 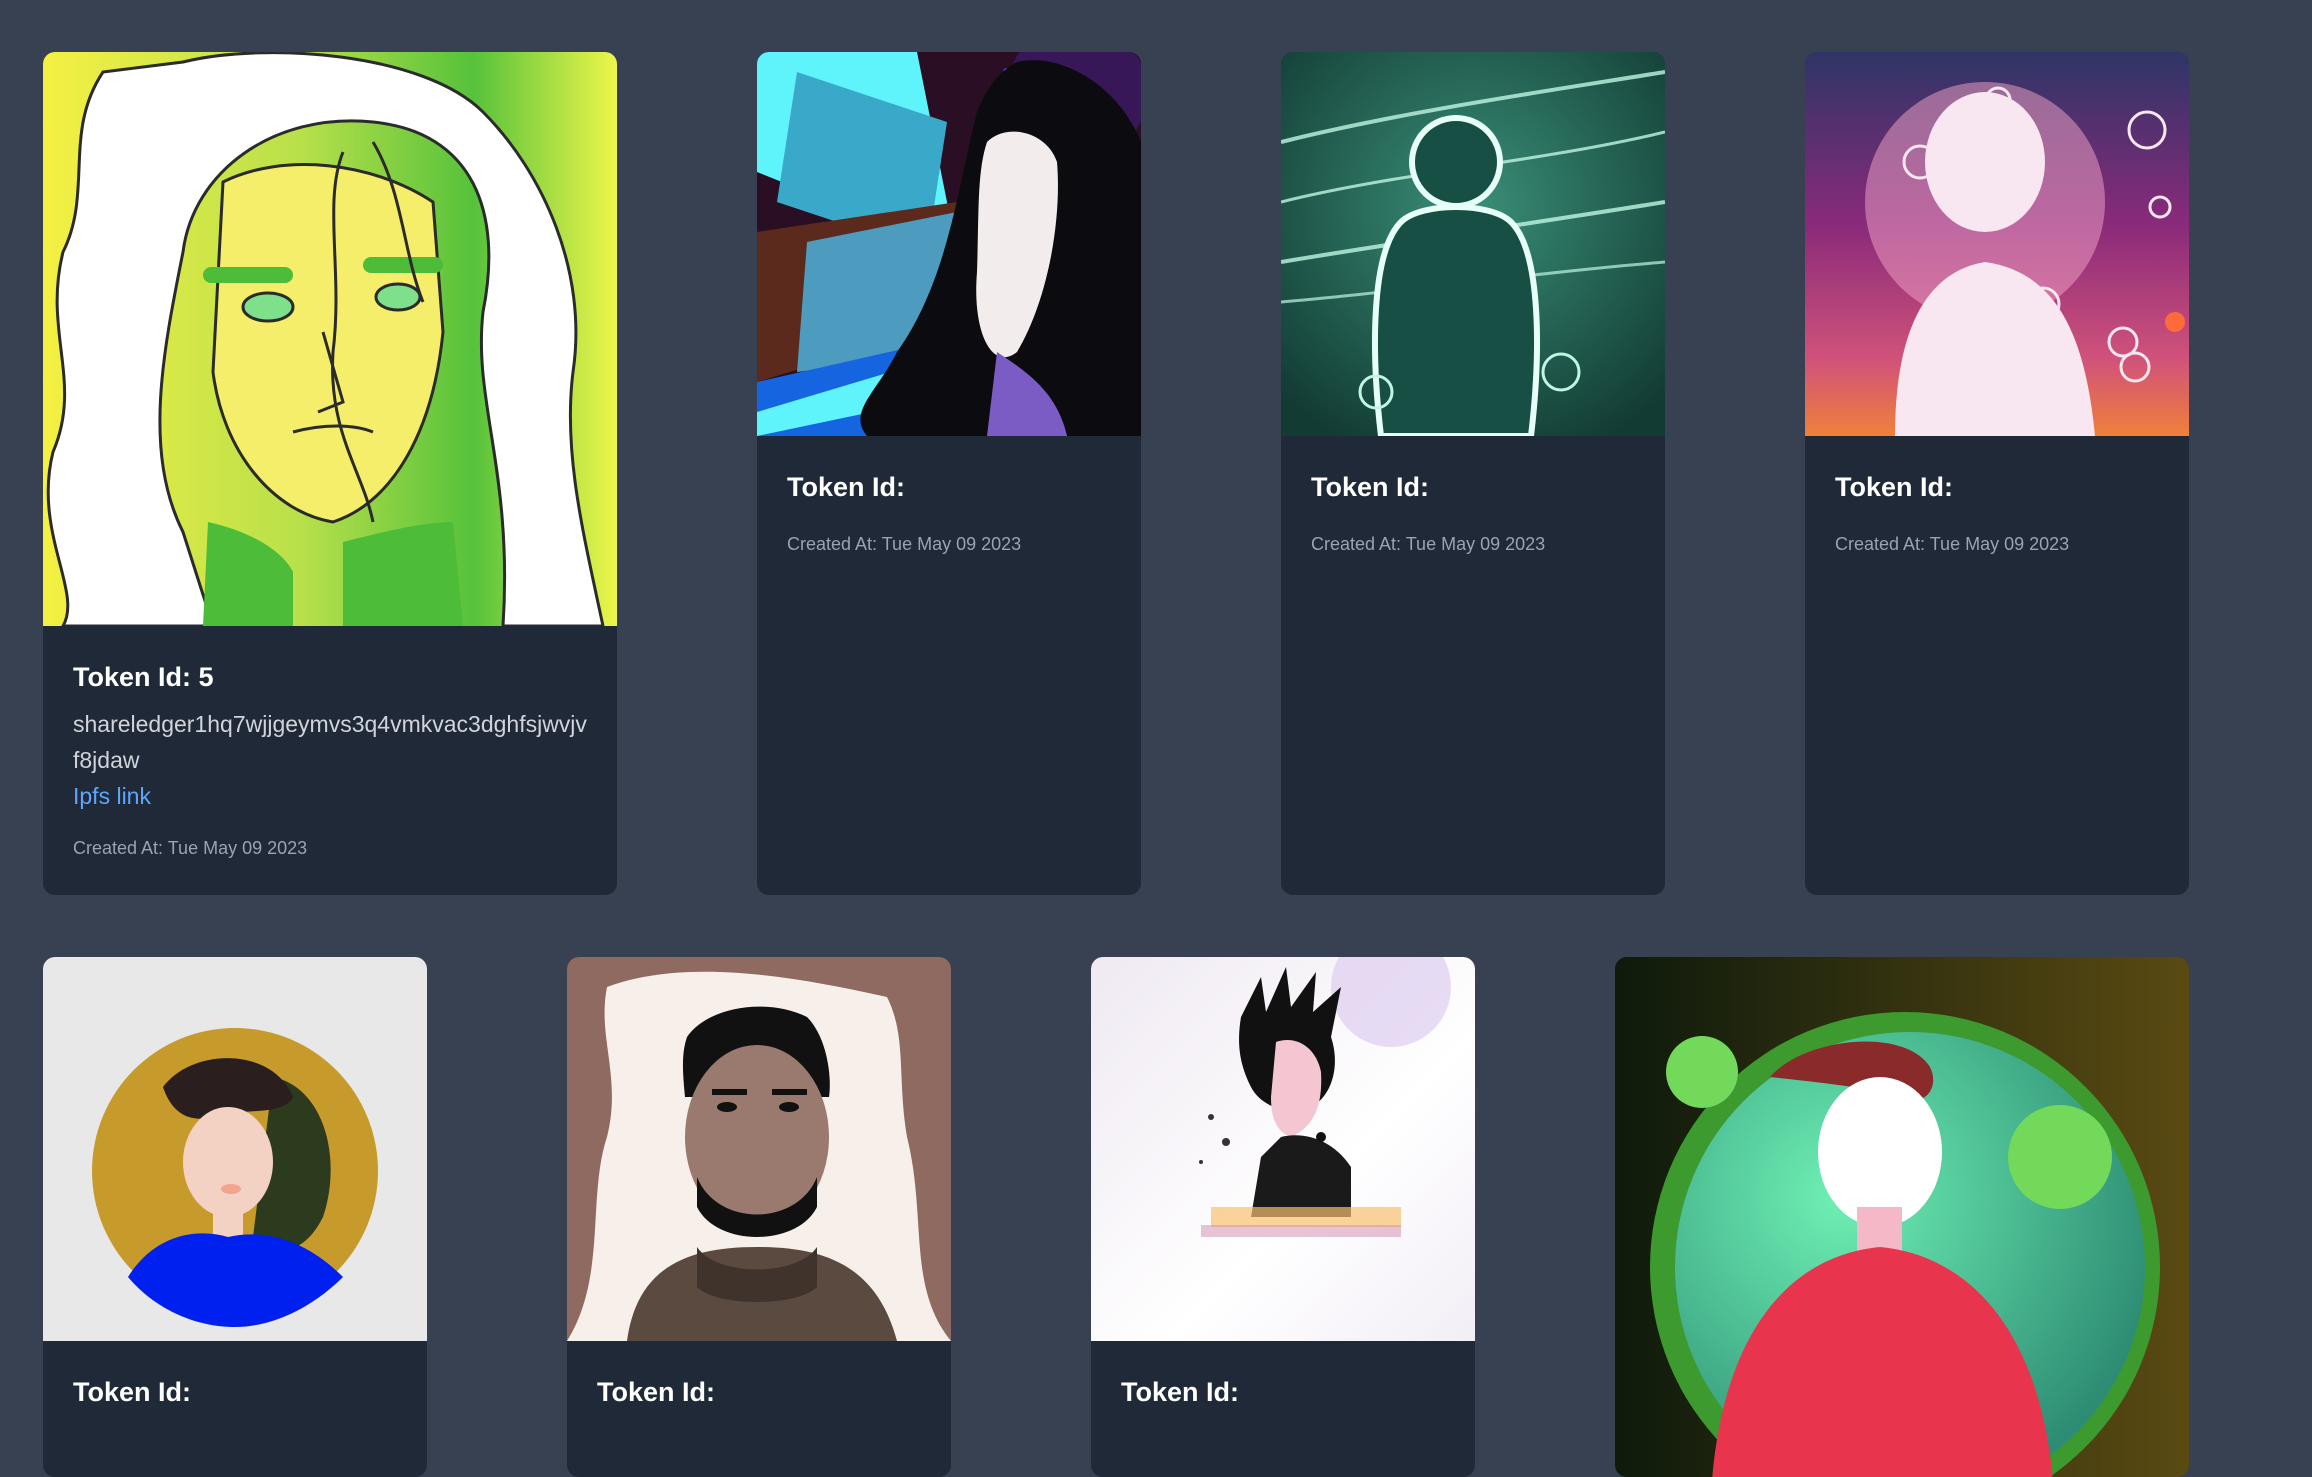 I want to click on nft-card-4: Token Id: Created At: Tue May 09 2023, so click(x=1997, y=473).